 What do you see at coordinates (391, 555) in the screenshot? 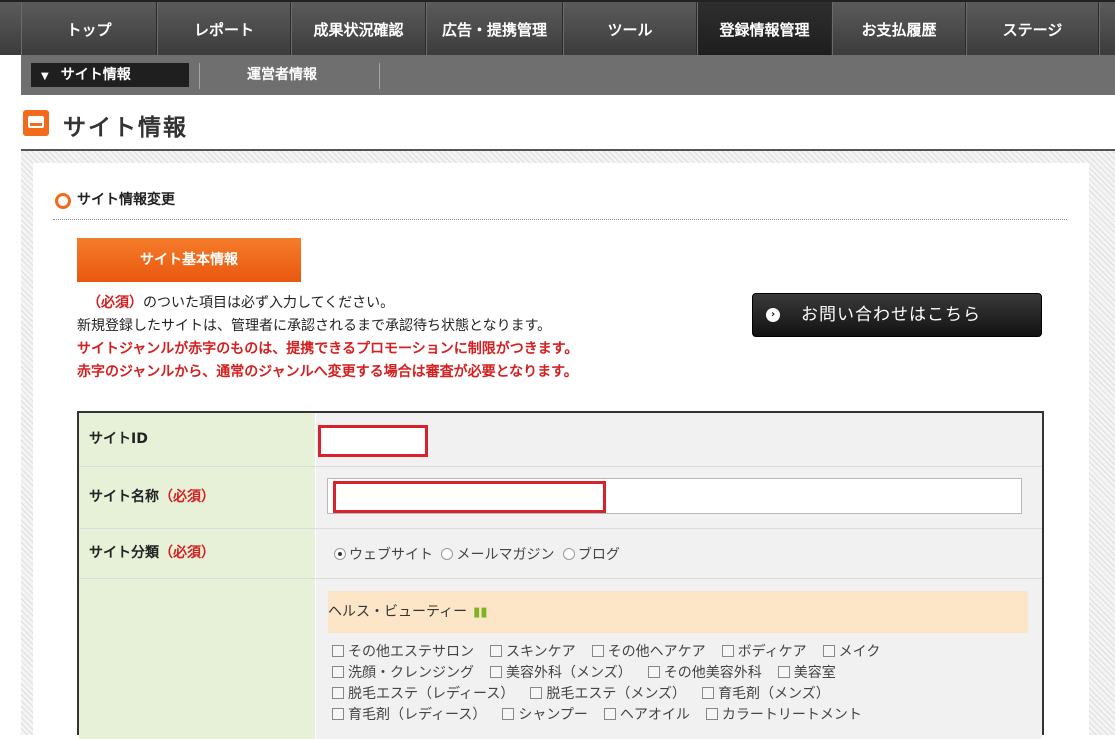
I see `radio-website-label: ウェブサイト` at bounding box center [391, 555].